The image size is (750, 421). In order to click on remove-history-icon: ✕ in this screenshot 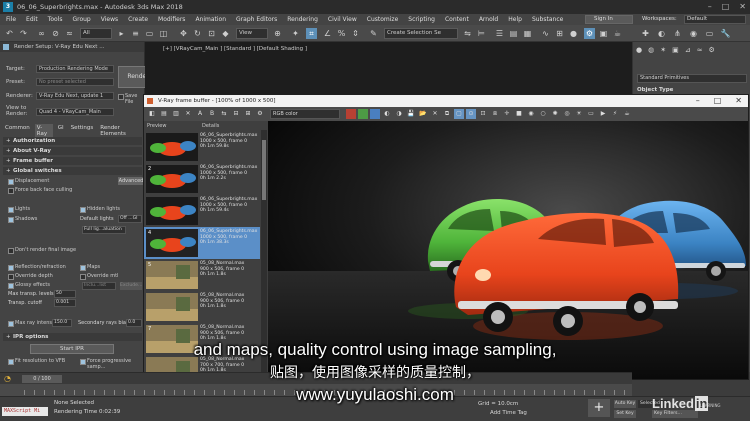, I will do `click(188, 114)`.